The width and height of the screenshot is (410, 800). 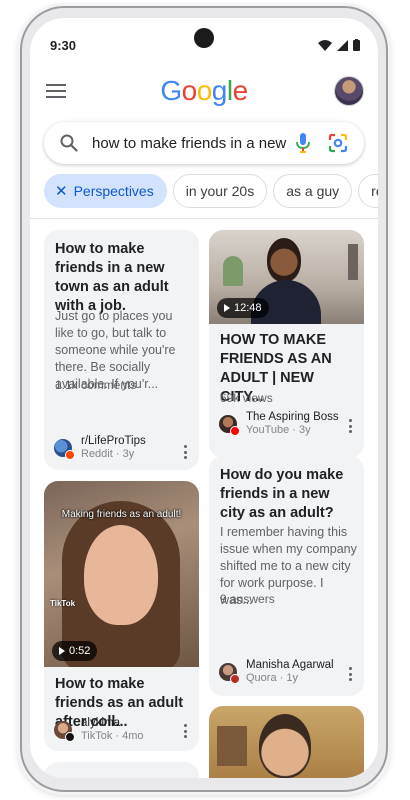 I want to click on account-avatar, so click(x=349, y=91).